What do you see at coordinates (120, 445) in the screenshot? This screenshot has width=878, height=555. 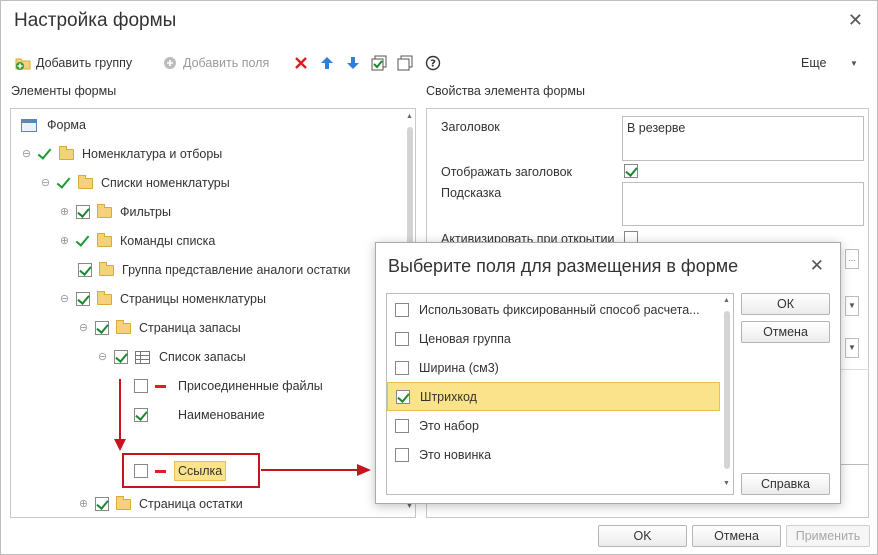 I see `arrow-down-head` at bounding box center [120, 445].